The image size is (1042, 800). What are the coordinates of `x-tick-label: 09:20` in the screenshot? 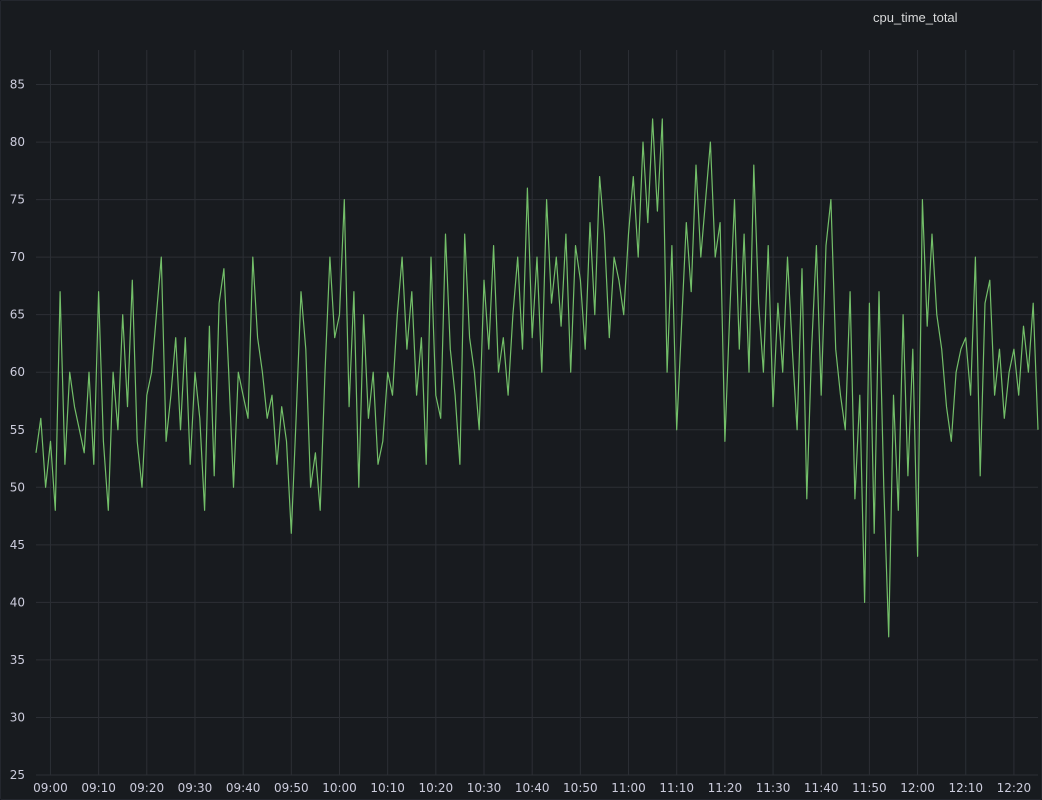 It's located at (147, 788).